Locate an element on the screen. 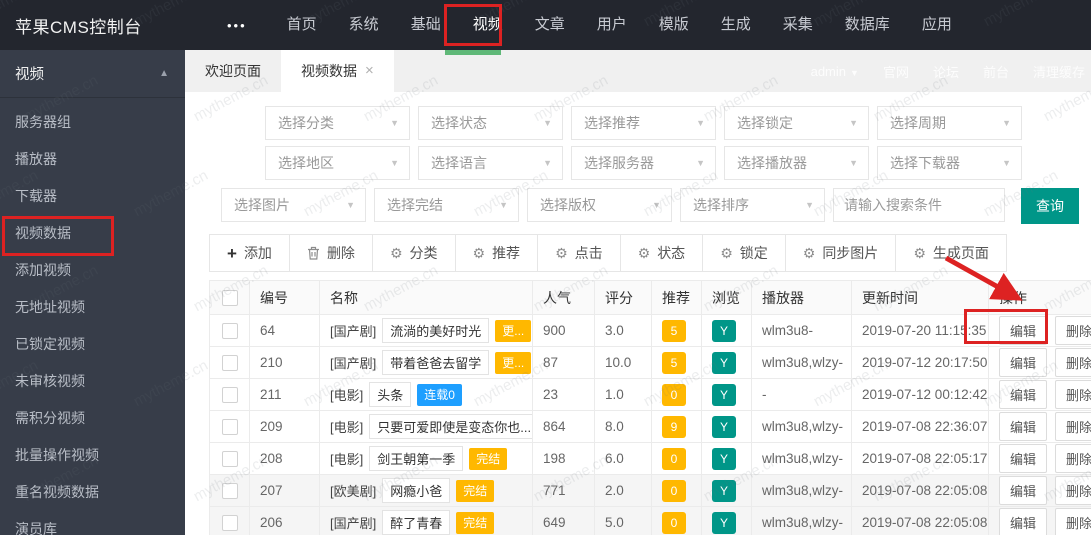 This screenshot has width=1091, height=535. filter-select: 选择版权 ▼ is located at coordinates (599, 205).